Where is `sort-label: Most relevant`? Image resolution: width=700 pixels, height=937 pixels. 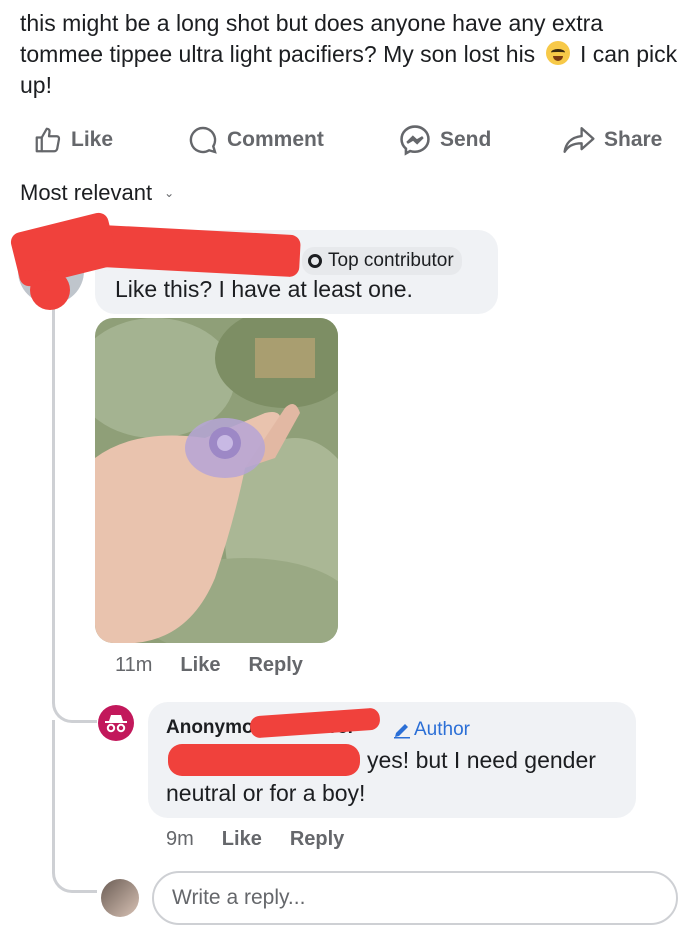 sort-label: Most relevant is located at coordinates (86, 192).